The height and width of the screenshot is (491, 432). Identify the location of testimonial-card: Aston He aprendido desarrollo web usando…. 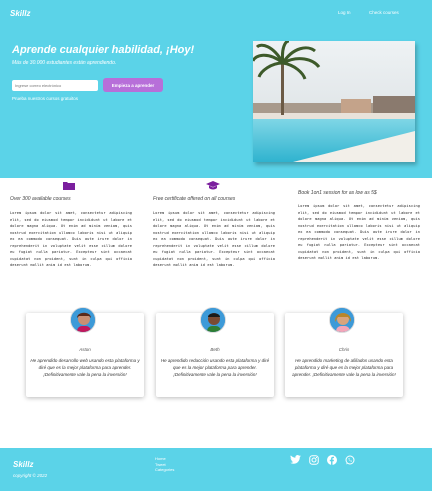
(85, 352).